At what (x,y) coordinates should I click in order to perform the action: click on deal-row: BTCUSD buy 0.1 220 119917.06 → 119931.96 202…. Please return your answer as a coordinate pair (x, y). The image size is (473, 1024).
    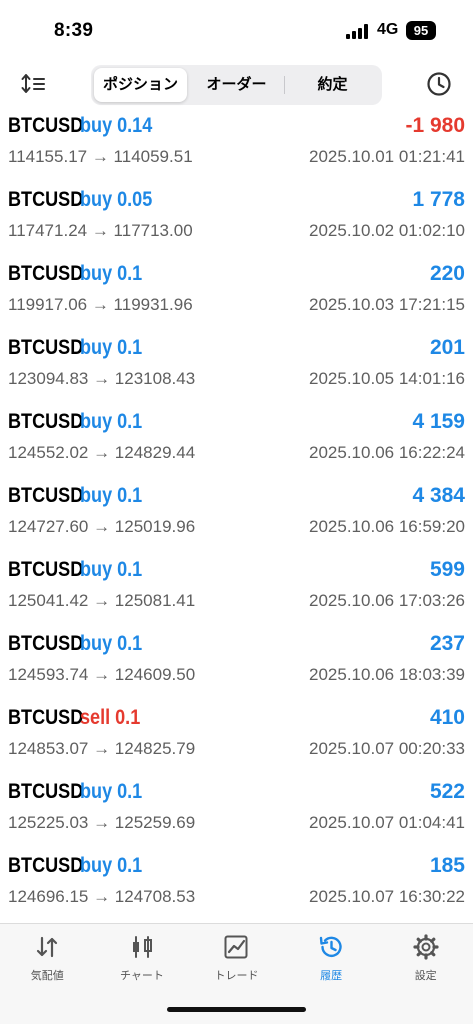
    Looking at the image, I should click on (236, 295).